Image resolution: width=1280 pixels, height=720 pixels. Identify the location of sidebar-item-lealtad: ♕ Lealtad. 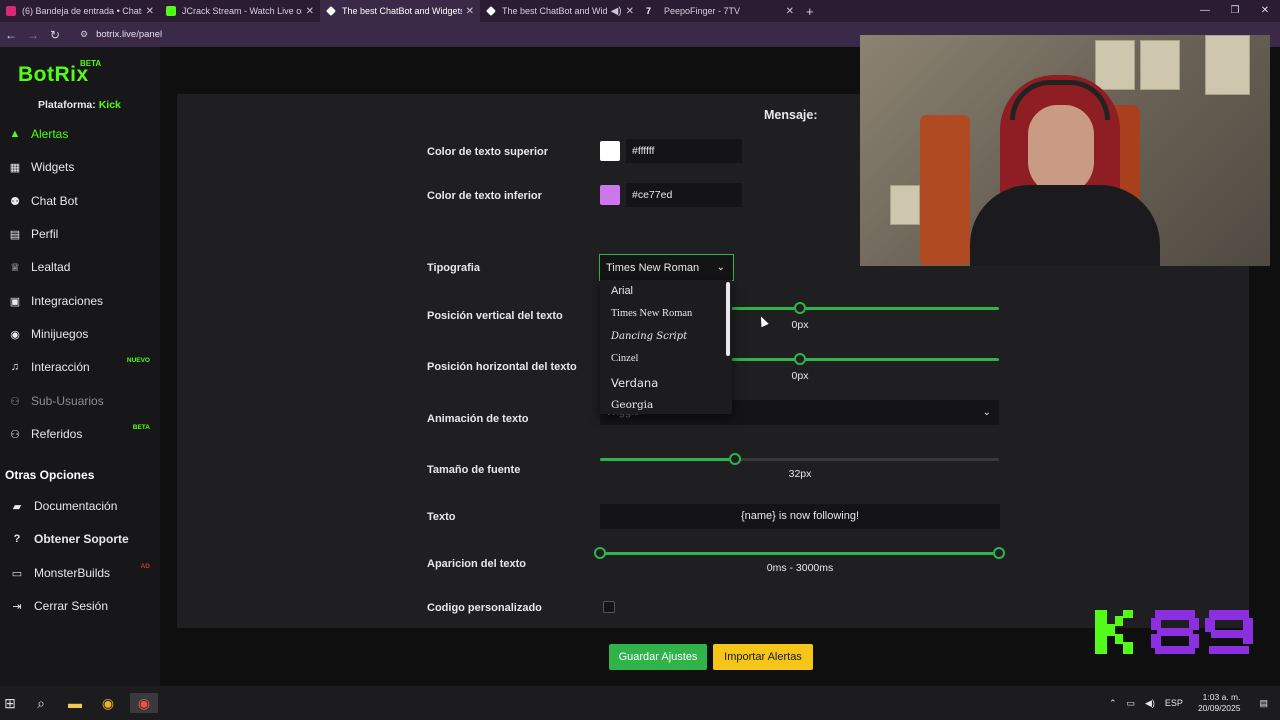
(80, 267).